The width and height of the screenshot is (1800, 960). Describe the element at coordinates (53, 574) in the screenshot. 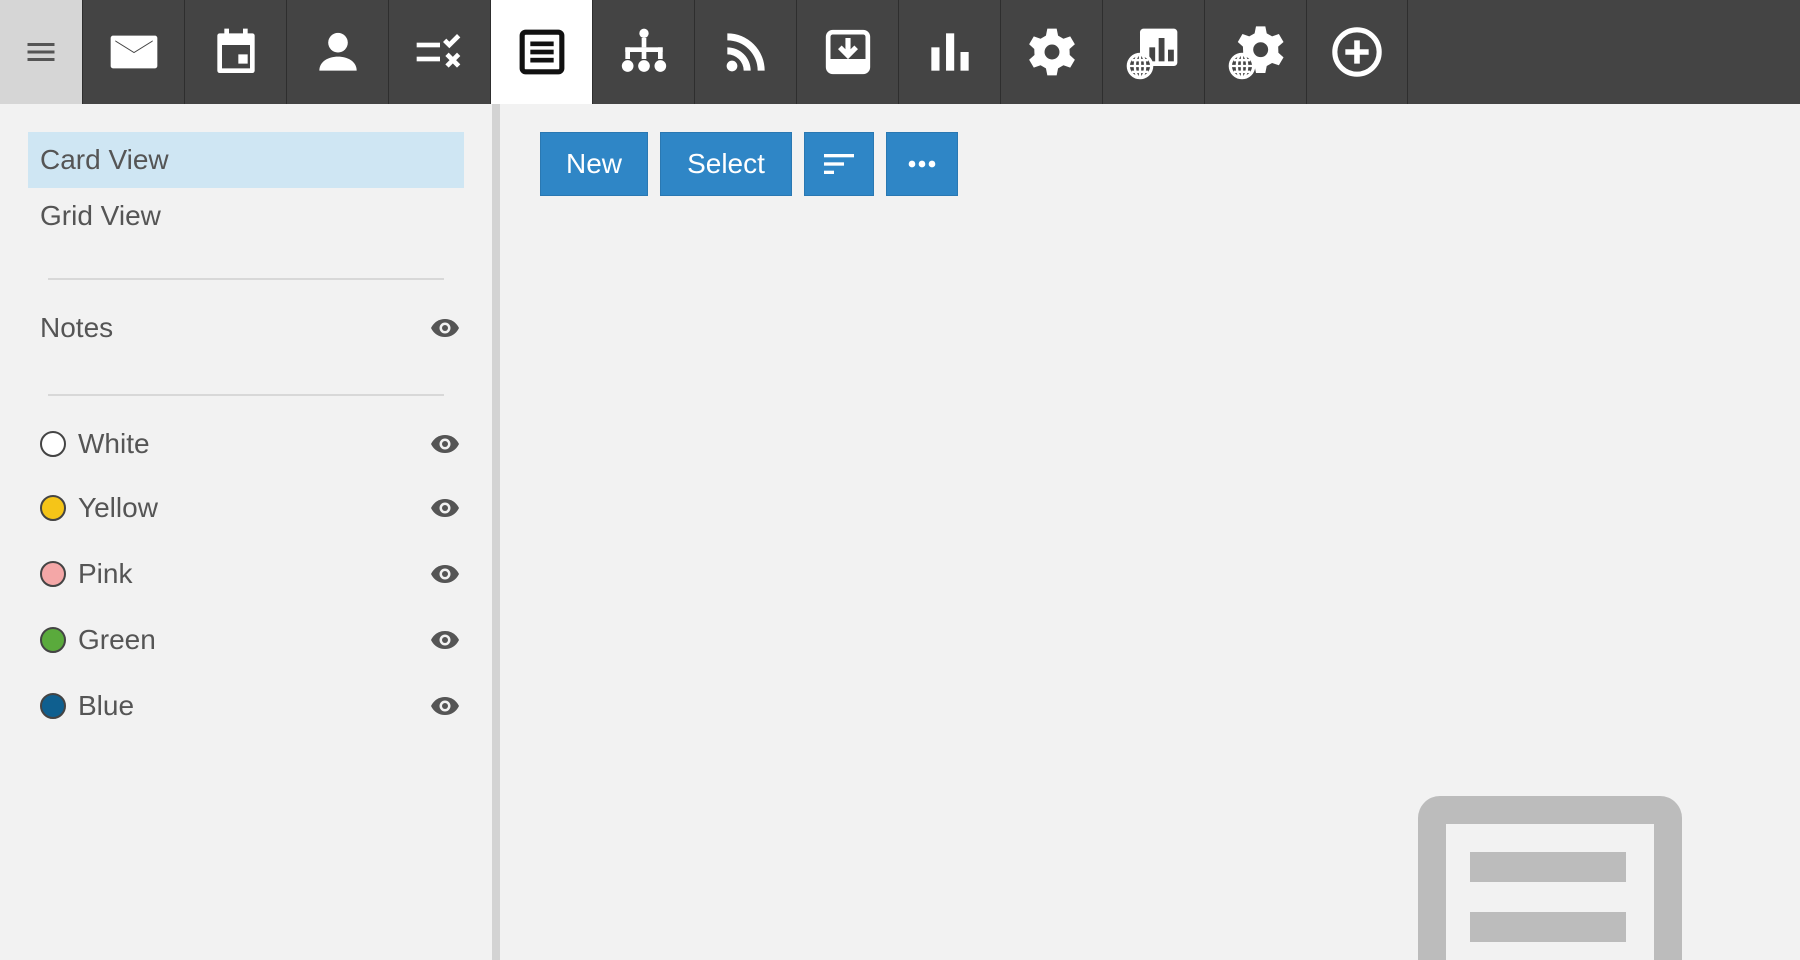

I see `color-swatch-pink` at that location.